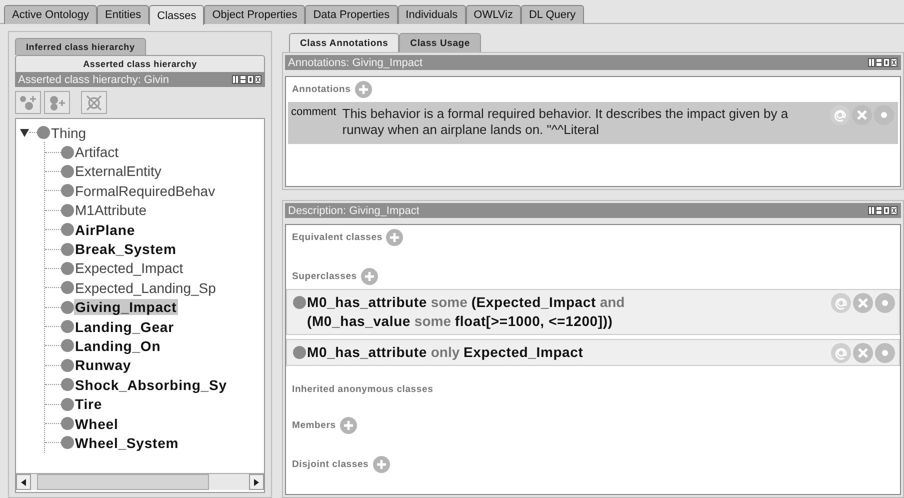 The height and width of the screenshot is (498, 904). What do you see at coordinates (313, 113) in the screenshot?
I see `annotation-property: comment` at bounding box center [313, 113].